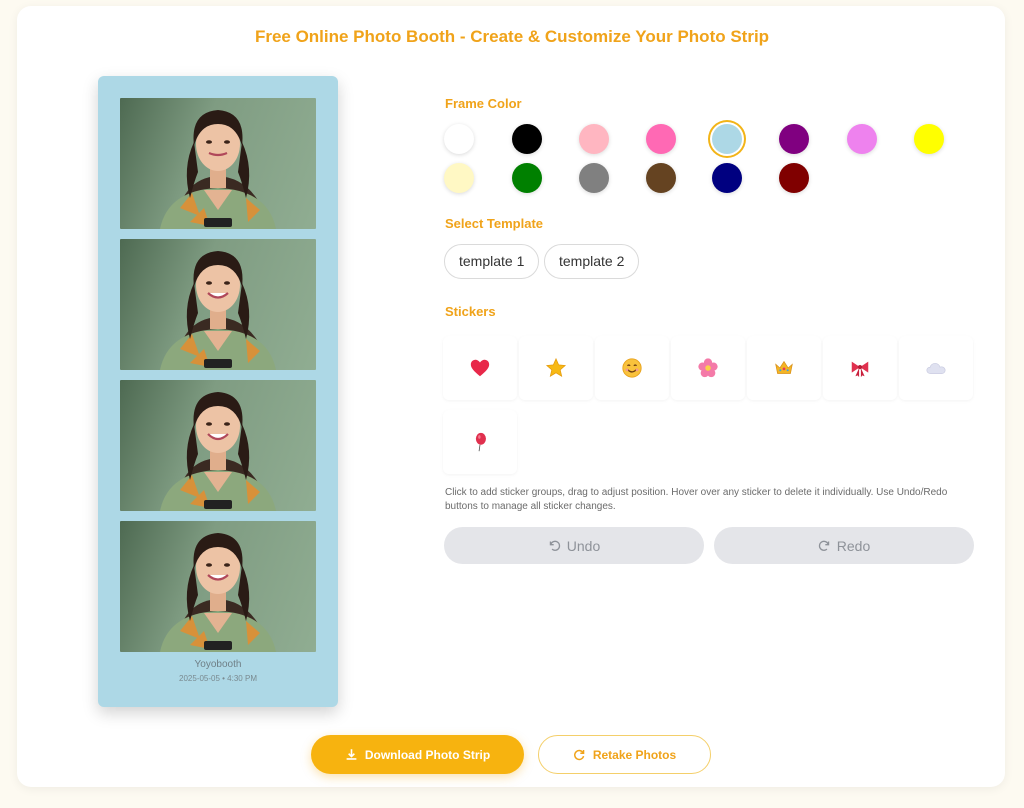 The height and width of the screenshot is (808, 1024). I want to click on retake-label: Retake Photos, so click(634, 754).